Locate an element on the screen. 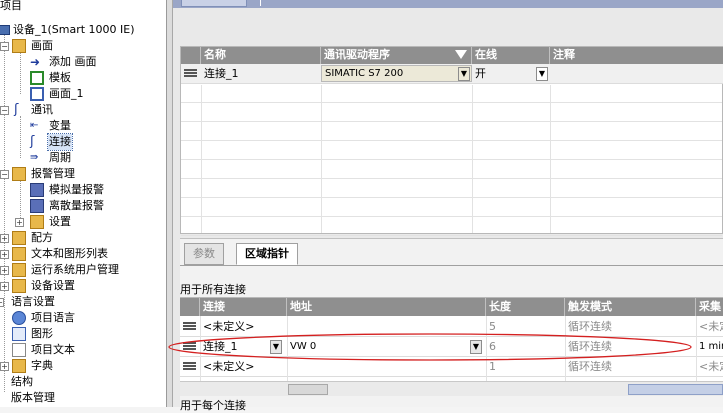 This screenshot has height=413, width=723. column-header-length: 长度 is located at coordinates (525, 307).